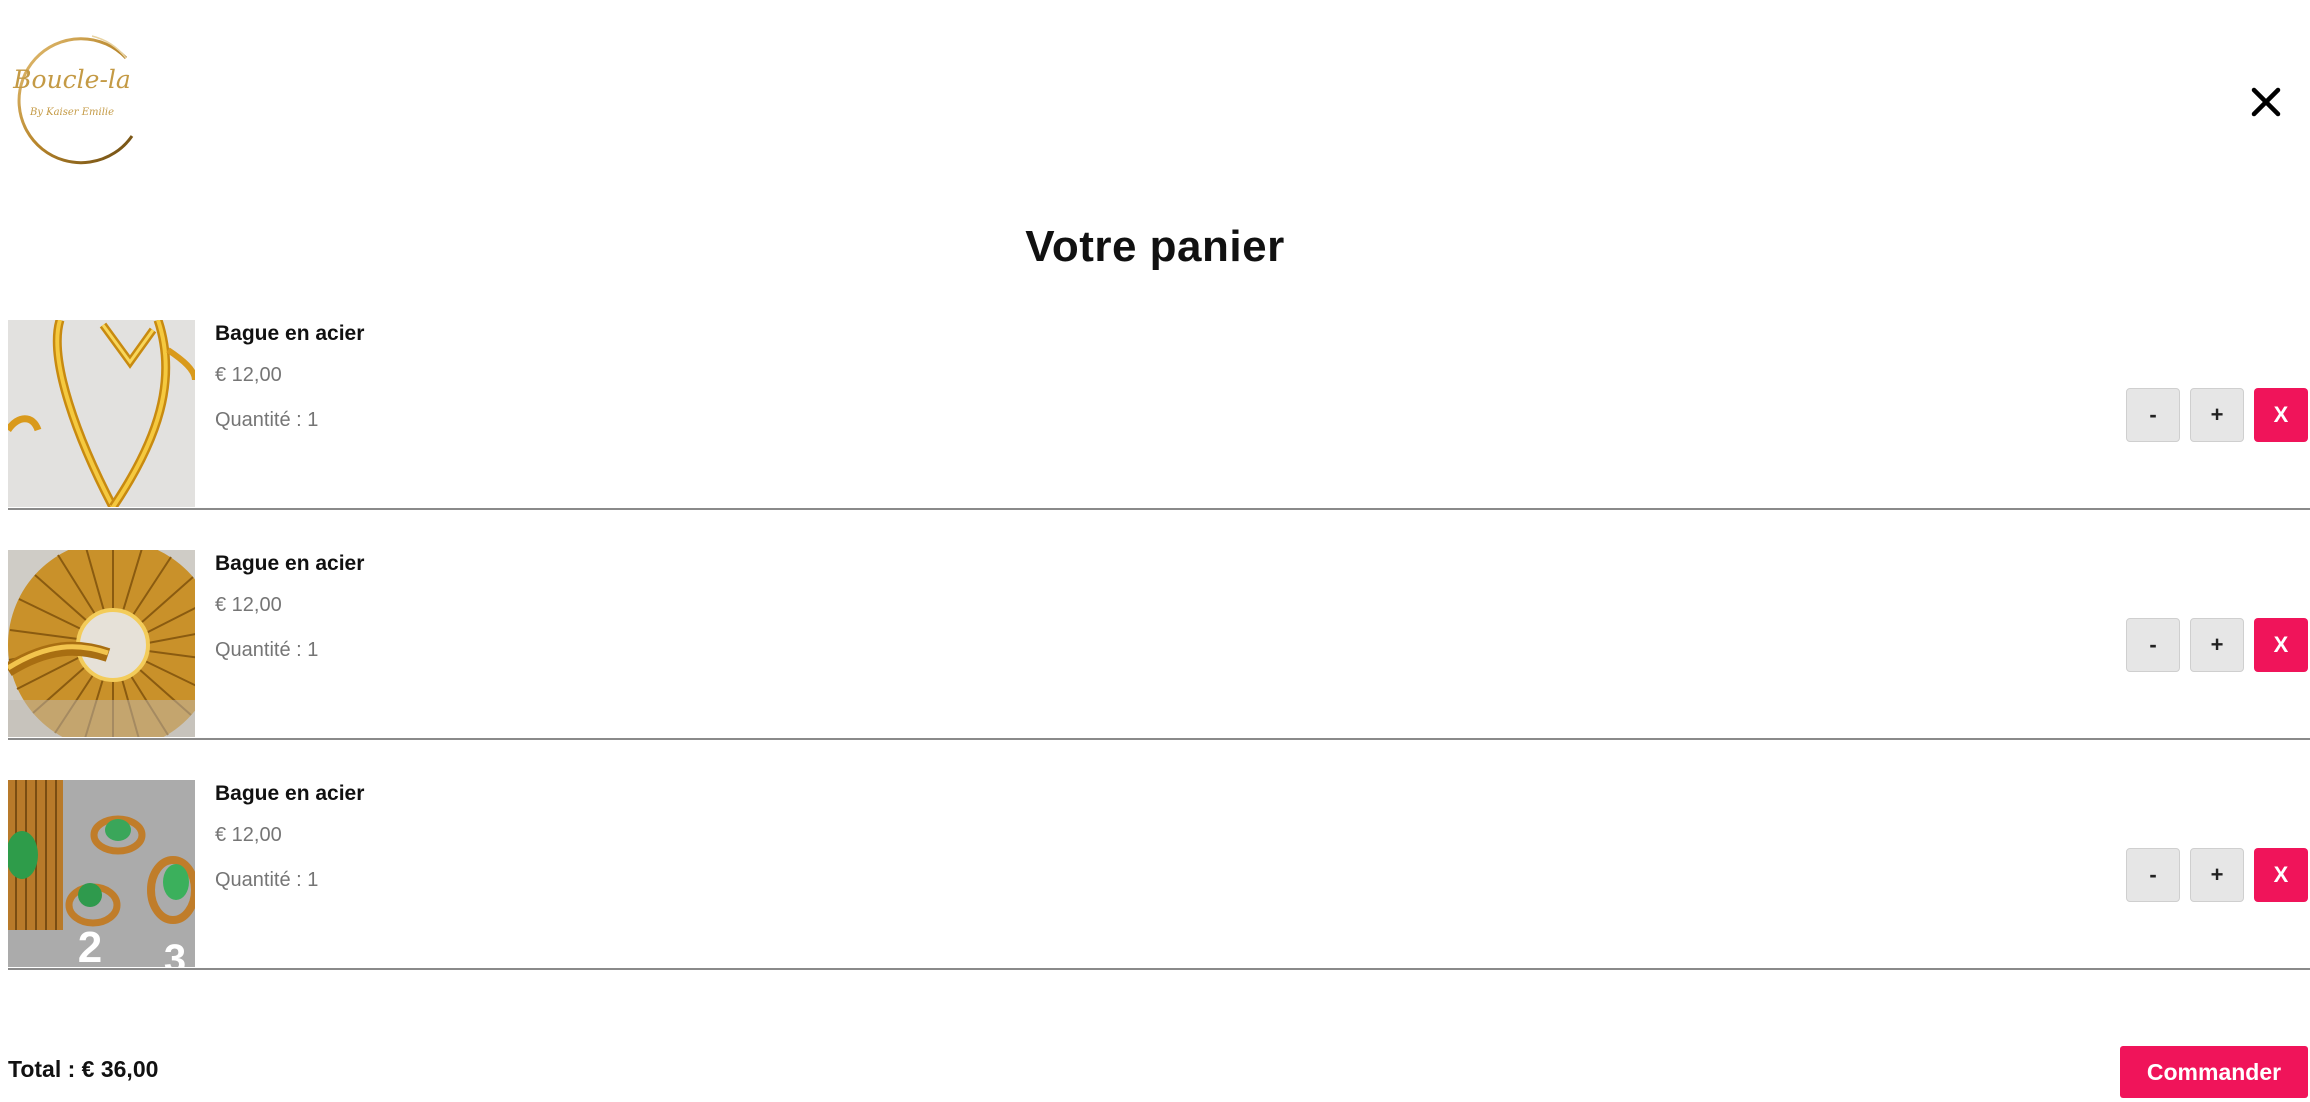 This screenshot has width=2310, height=1102. What do you see at coordinates (83, 1069) in the screenshot?
I see `cart-total: Total : € 36,00` at bounding box center [83, 1069].